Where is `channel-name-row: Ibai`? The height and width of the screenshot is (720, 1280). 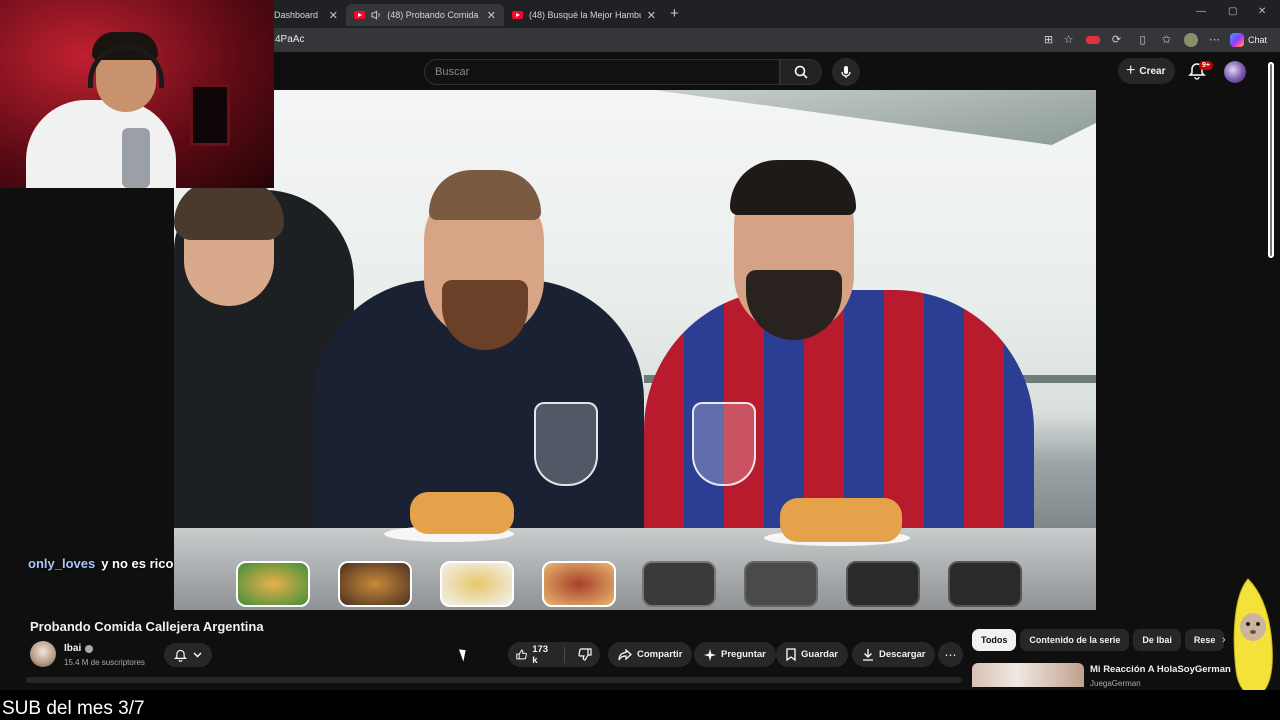 channel-name-row: Ibai is located at coordinates (79, 648).